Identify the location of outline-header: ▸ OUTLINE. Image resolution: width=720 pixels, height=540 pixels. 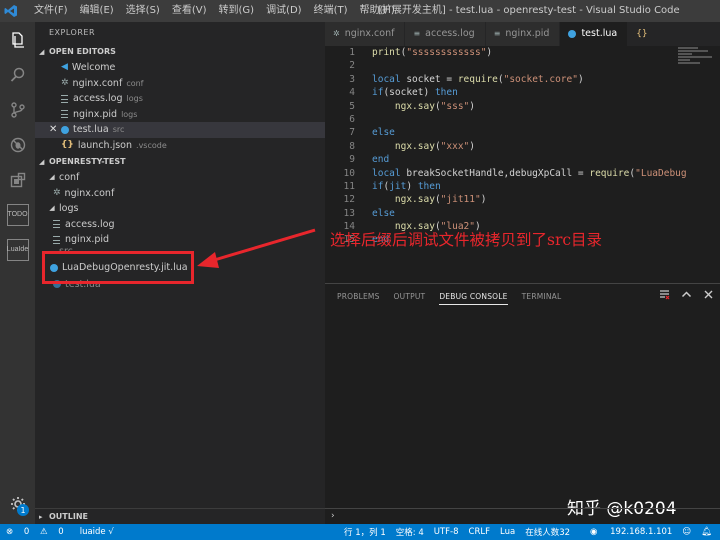
(180, 516).